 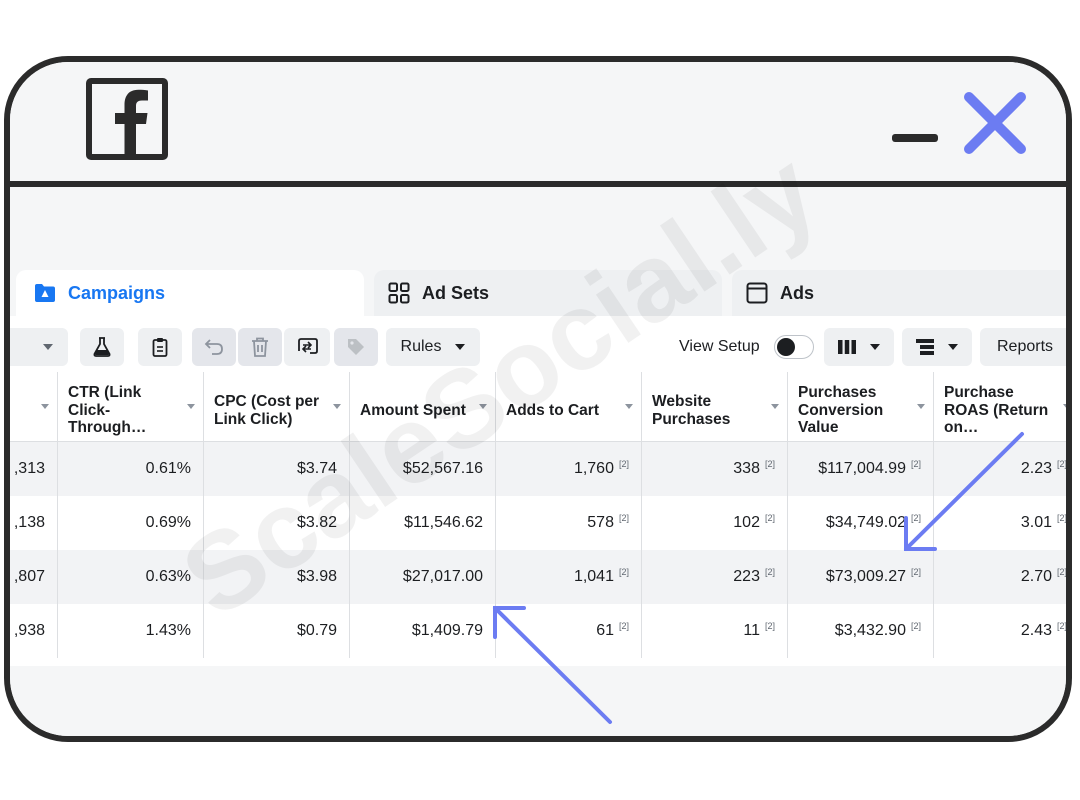 I want to click on table-cell: ,313, so click(x=34, y=469).